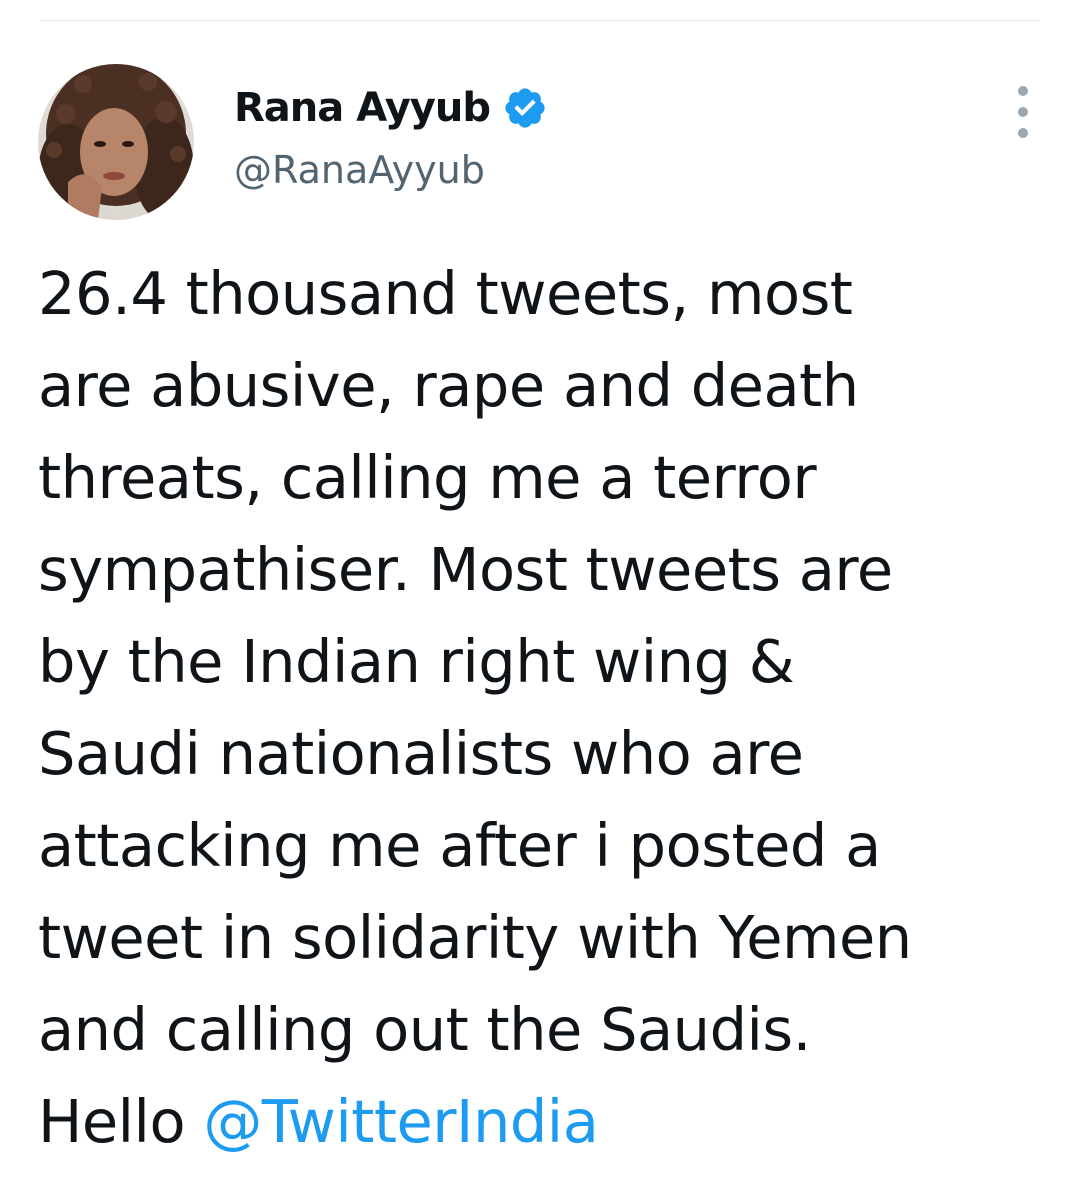 The height and width of the screenshot is (1200, 1080). I want to click on avatar-image, so click(116, 142).